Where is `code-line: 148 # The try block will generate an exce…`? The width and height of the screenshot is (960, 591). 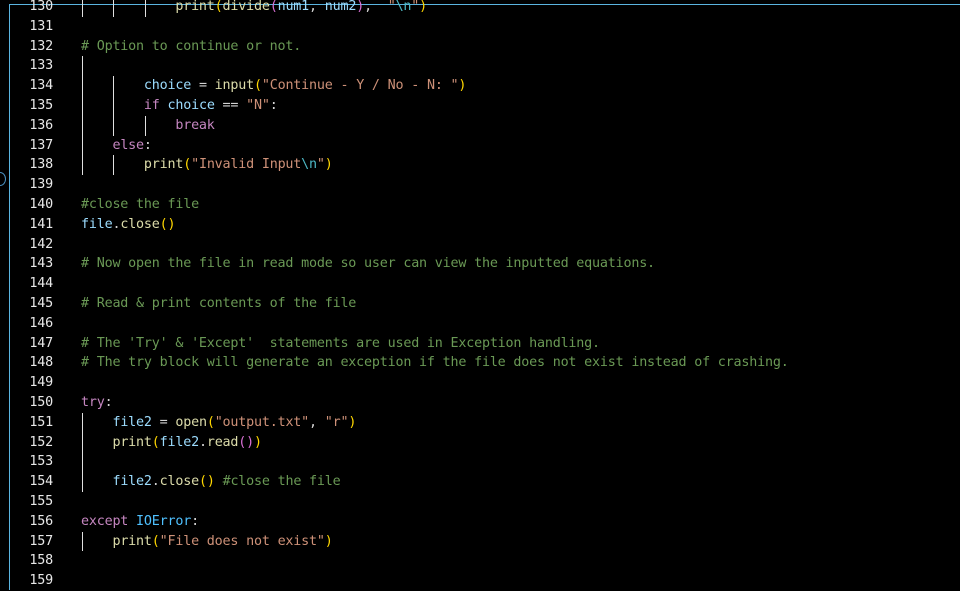
code-line: 148 # The try block will generate an exce… is located at coordinates (485, 363).